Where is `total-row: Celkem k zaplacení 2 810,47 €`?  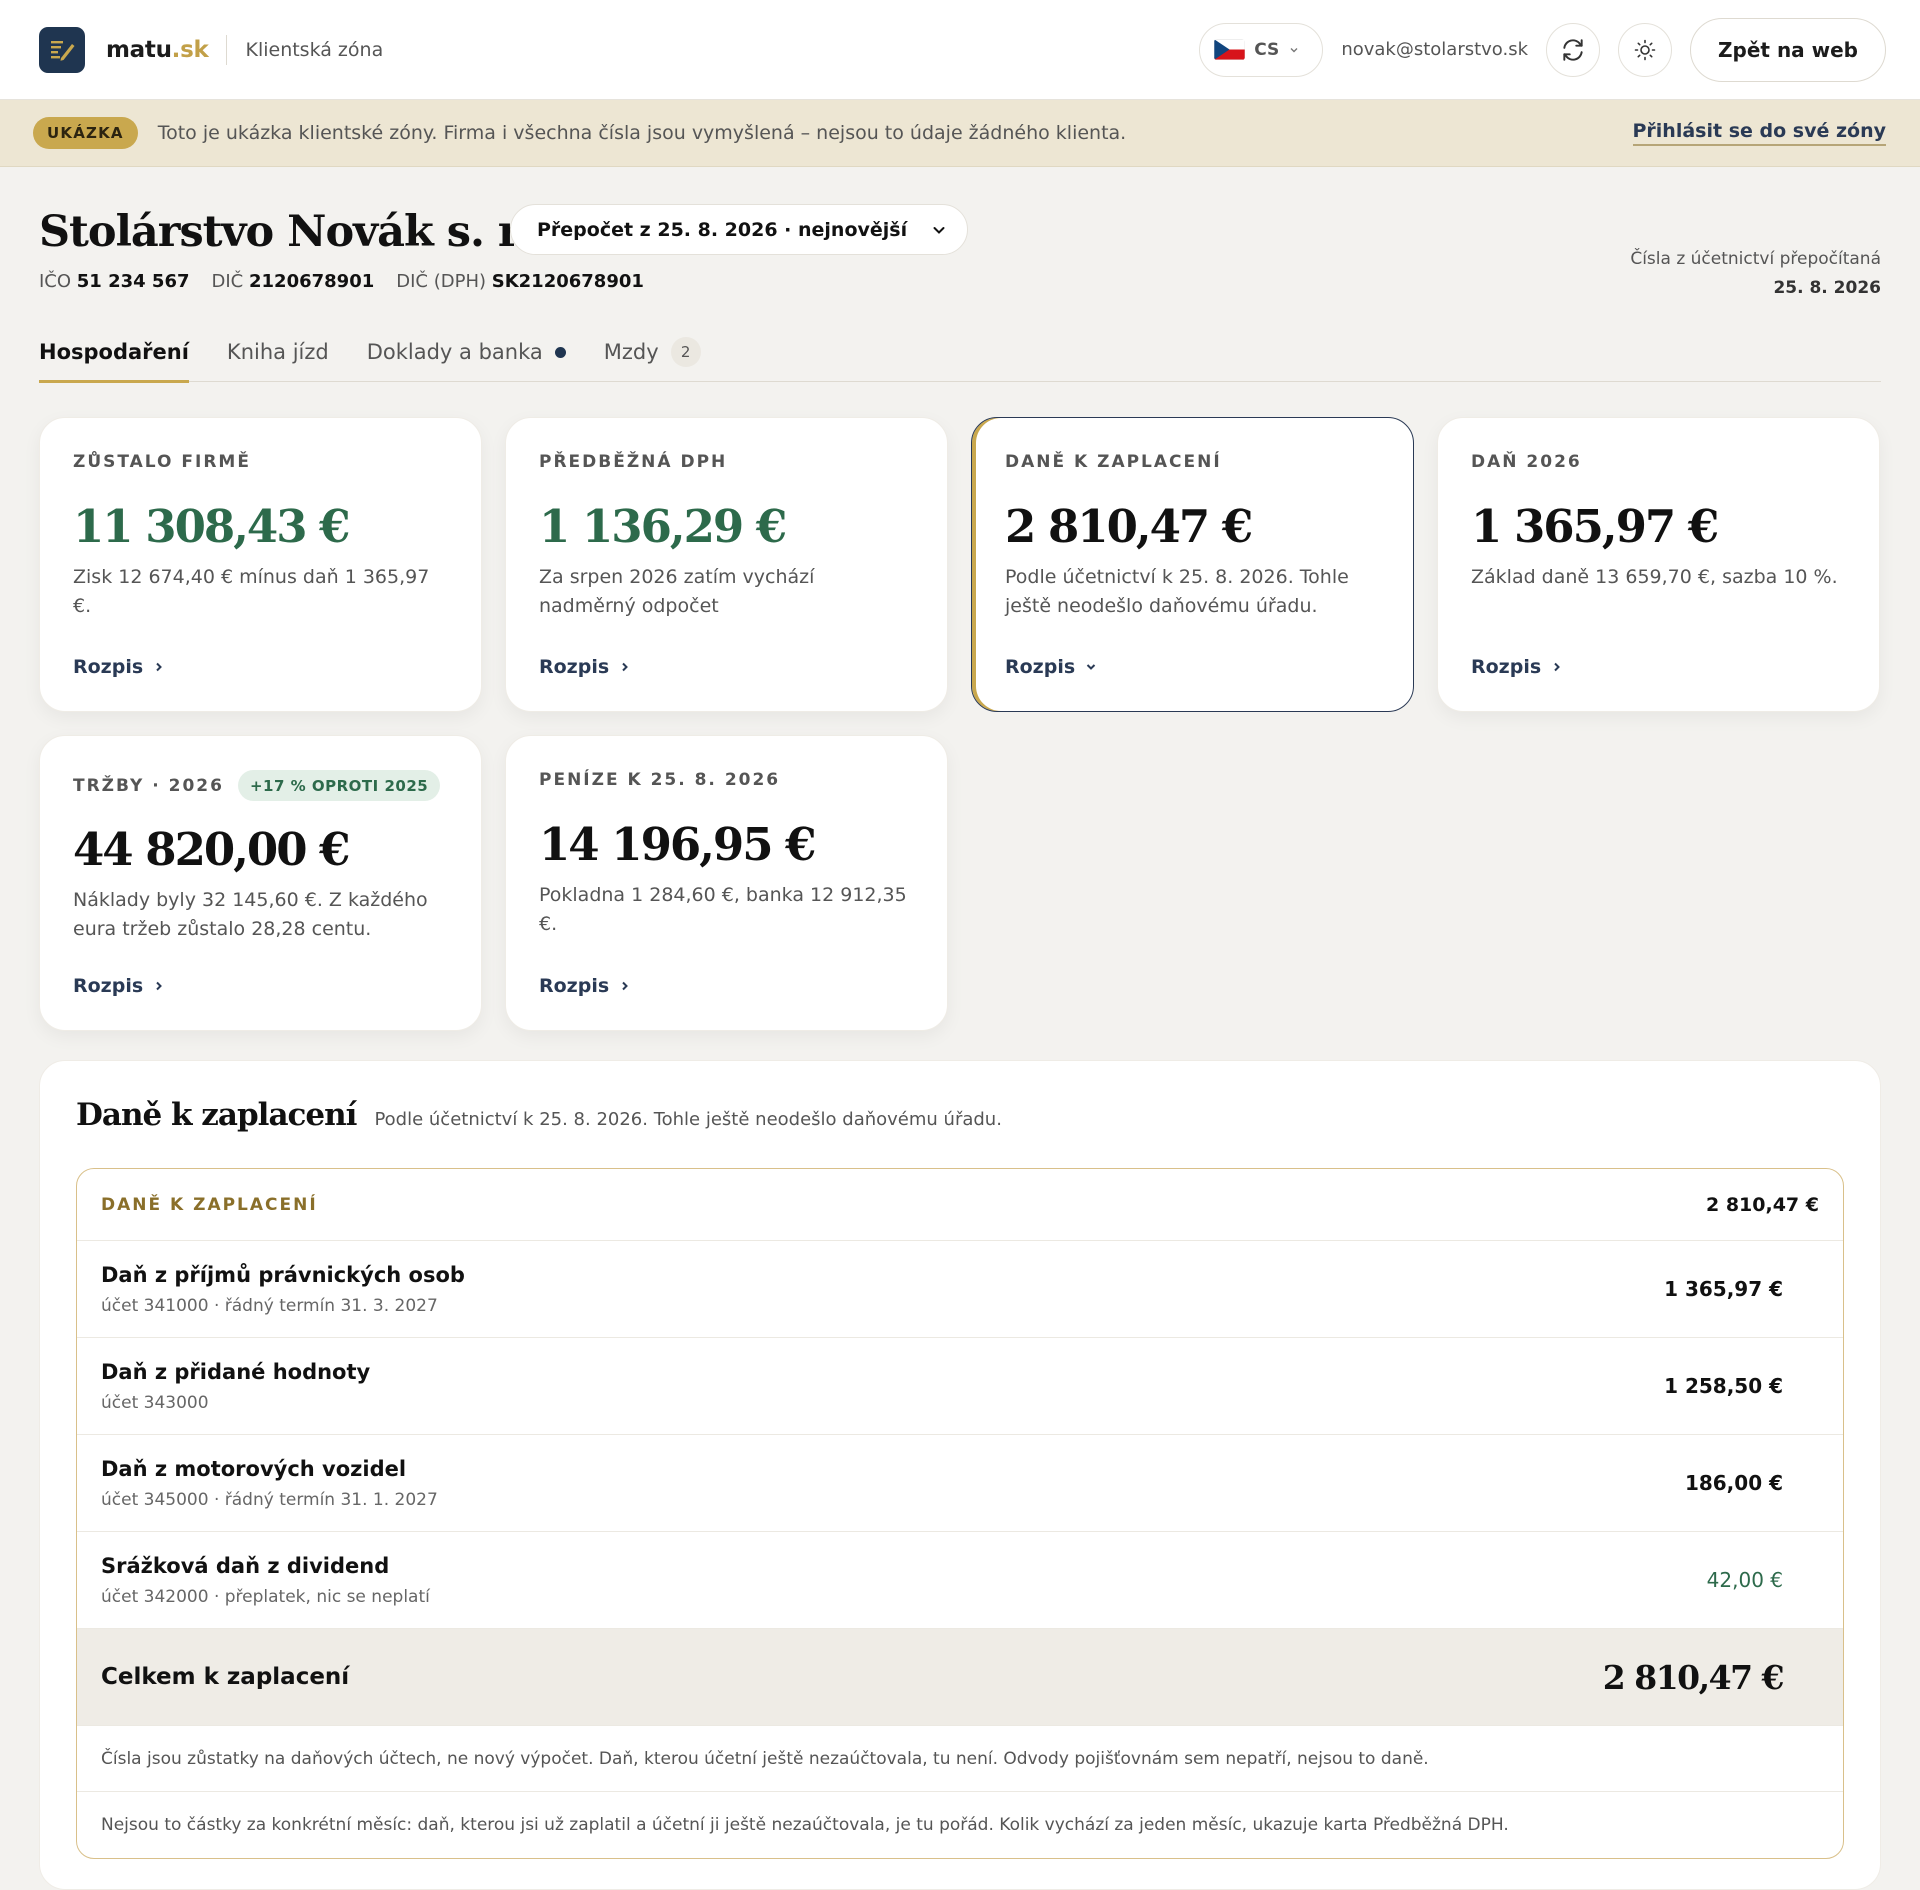 total-row: Celkem k zaplacení 2 810,47 € is located at coordinates (960, 1677).